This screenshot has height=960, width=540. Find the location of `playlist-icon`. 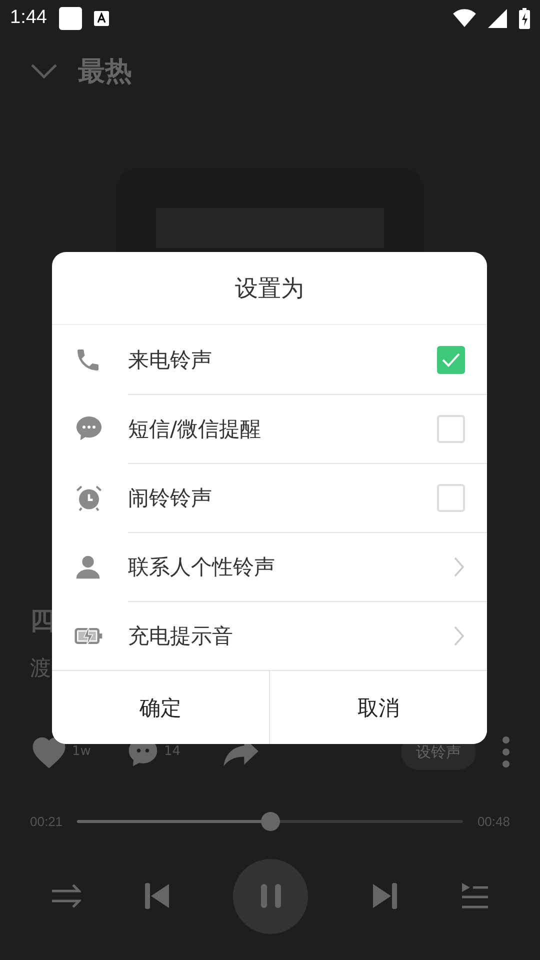

playlist-icon is located at coordinates (474, 896).